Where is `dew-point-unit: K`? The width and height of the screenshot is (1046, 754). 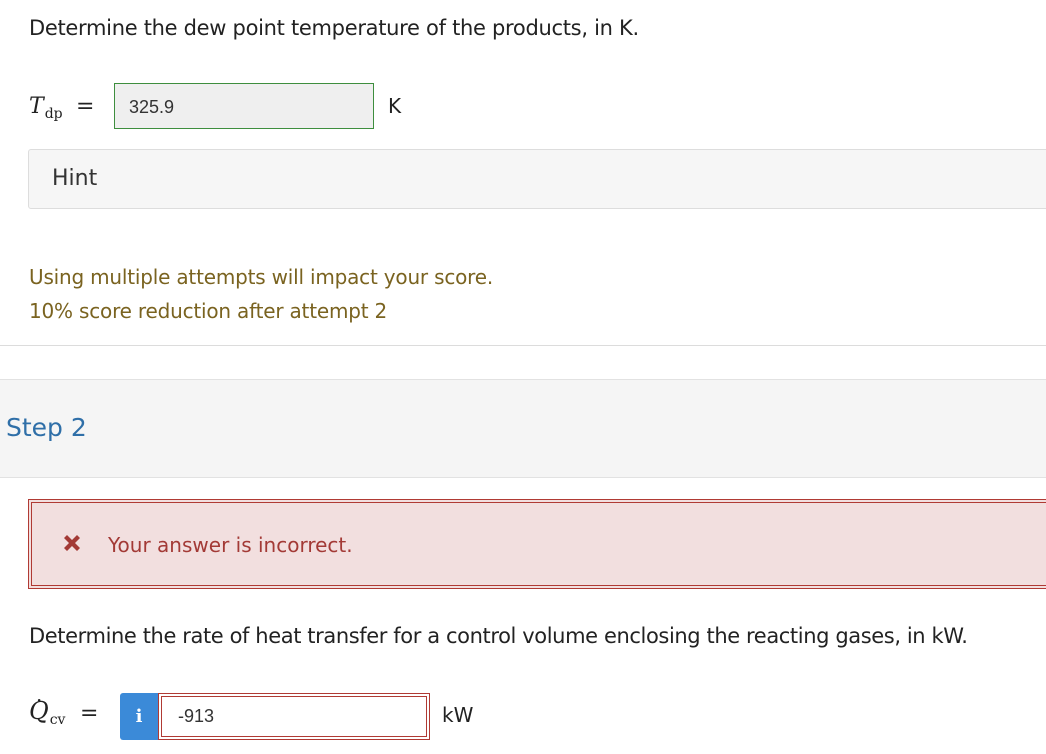
dew-point-unit: K is located at coordinates (395, 106).